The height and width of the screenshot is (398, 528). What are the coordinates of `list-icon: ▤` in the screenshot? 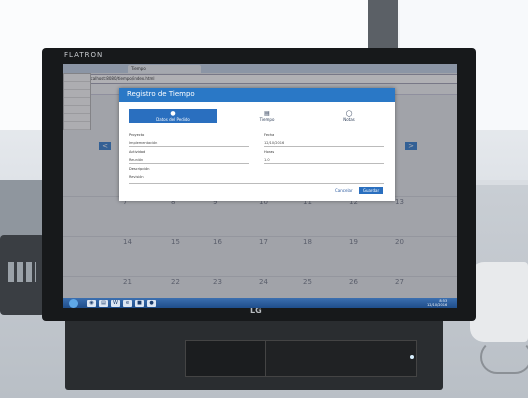 It's located at (267, 113).